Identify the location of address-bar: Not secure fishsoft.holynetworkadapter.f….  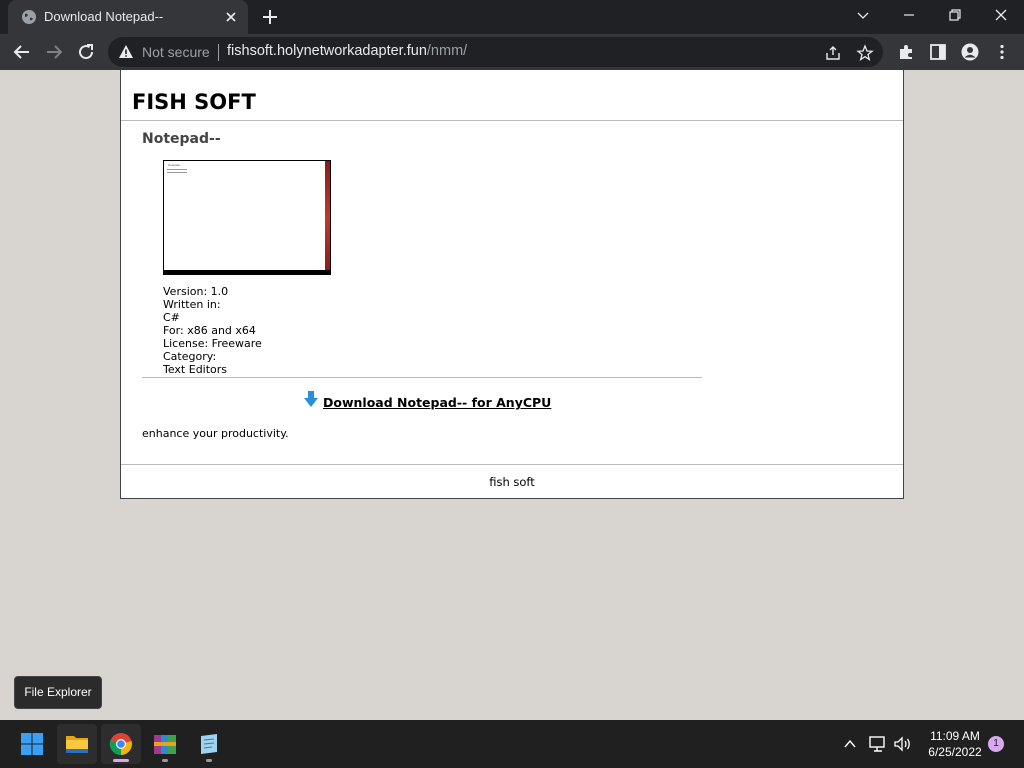
(495, 52).